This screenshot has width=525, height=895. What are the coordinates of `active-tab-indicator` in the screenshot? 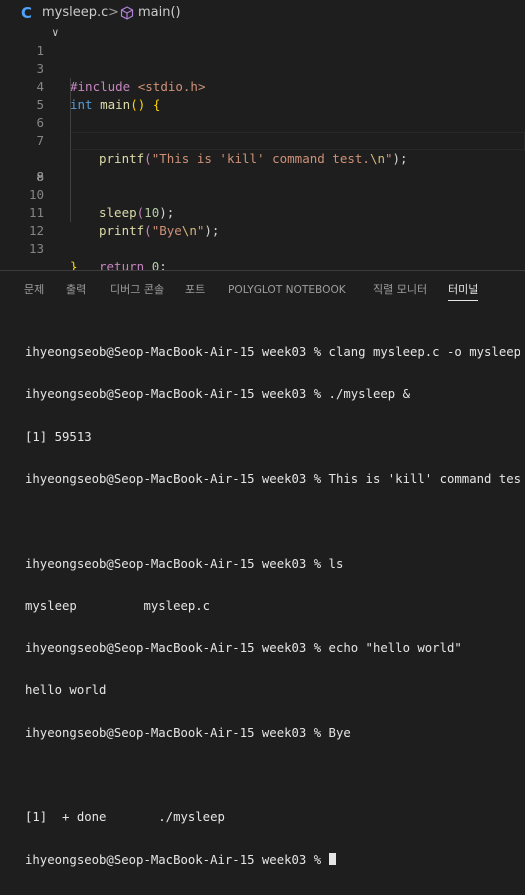 It's located at (463, 300).